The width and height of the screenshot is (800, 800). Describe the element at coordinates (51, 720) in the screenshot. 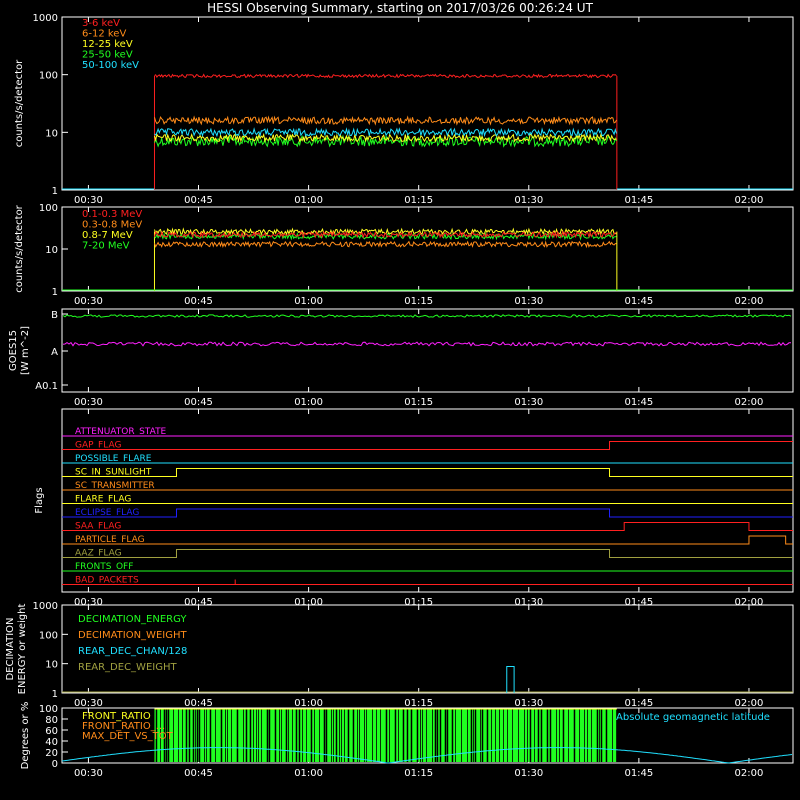

I see `y-tick-label: 80` at that location.